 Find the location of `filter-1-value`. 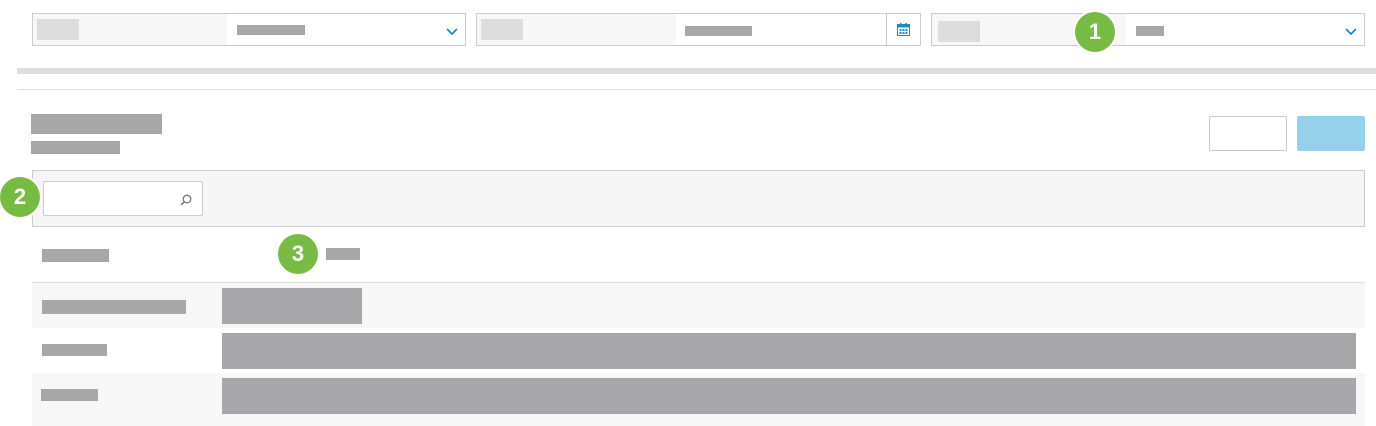

filter-1-value is located at coordinates (271, 30).